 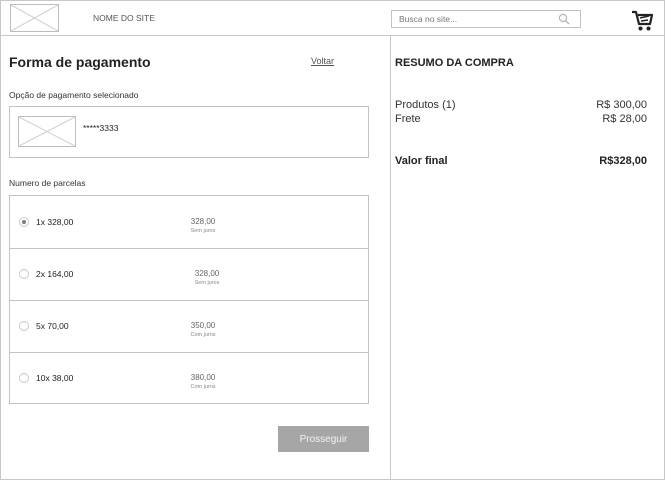 What do you see at coordinates (643, 21) in the screenshot?
I see `cart-icon` at bounding box center [643, 21].